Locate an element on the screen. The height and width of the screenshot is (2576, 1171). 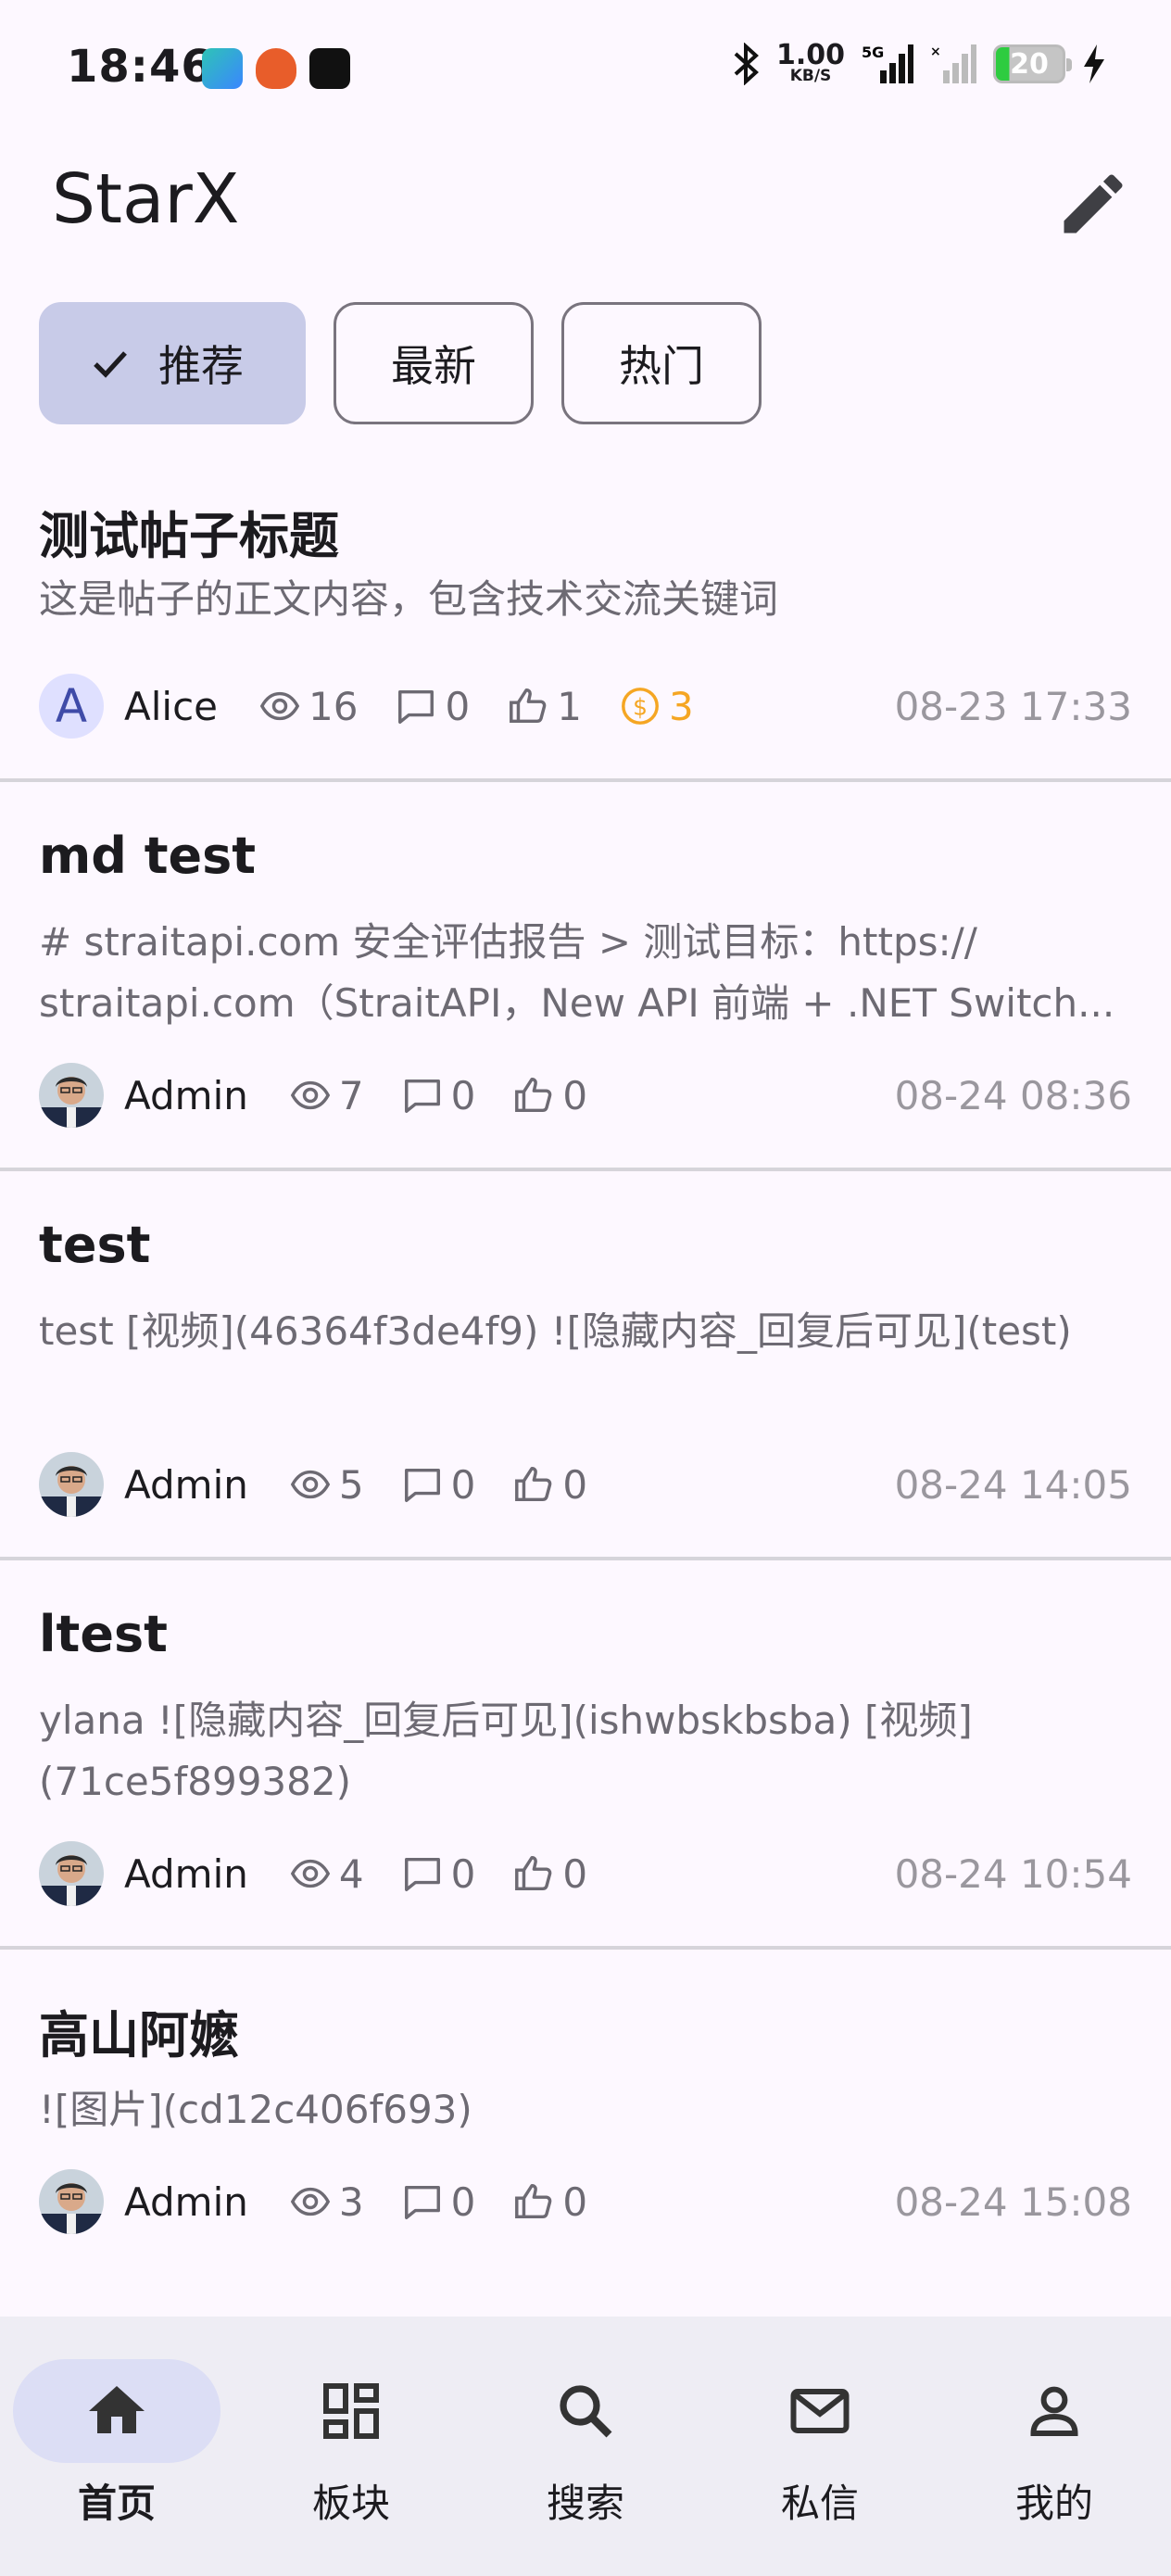
nav-home: 首页 is located at coordinates (117, 2444).